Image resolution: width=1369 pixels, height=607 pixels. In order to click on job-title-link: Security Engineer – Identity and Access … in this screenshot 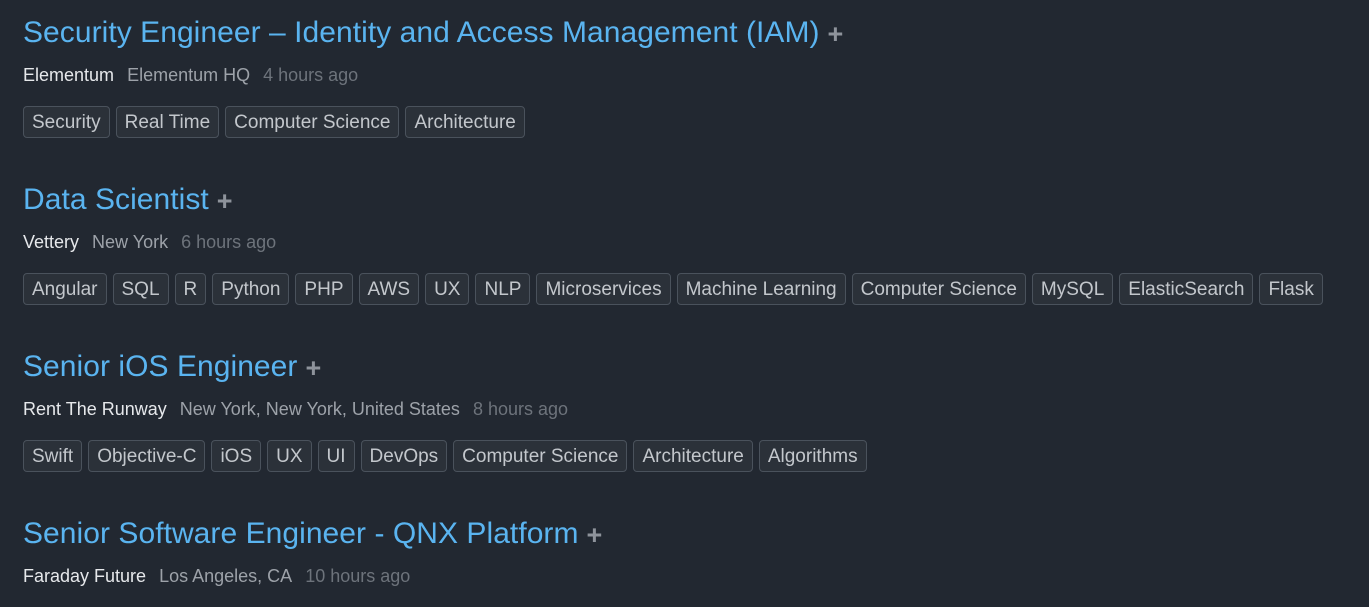, I will do `click(421, 33)`.